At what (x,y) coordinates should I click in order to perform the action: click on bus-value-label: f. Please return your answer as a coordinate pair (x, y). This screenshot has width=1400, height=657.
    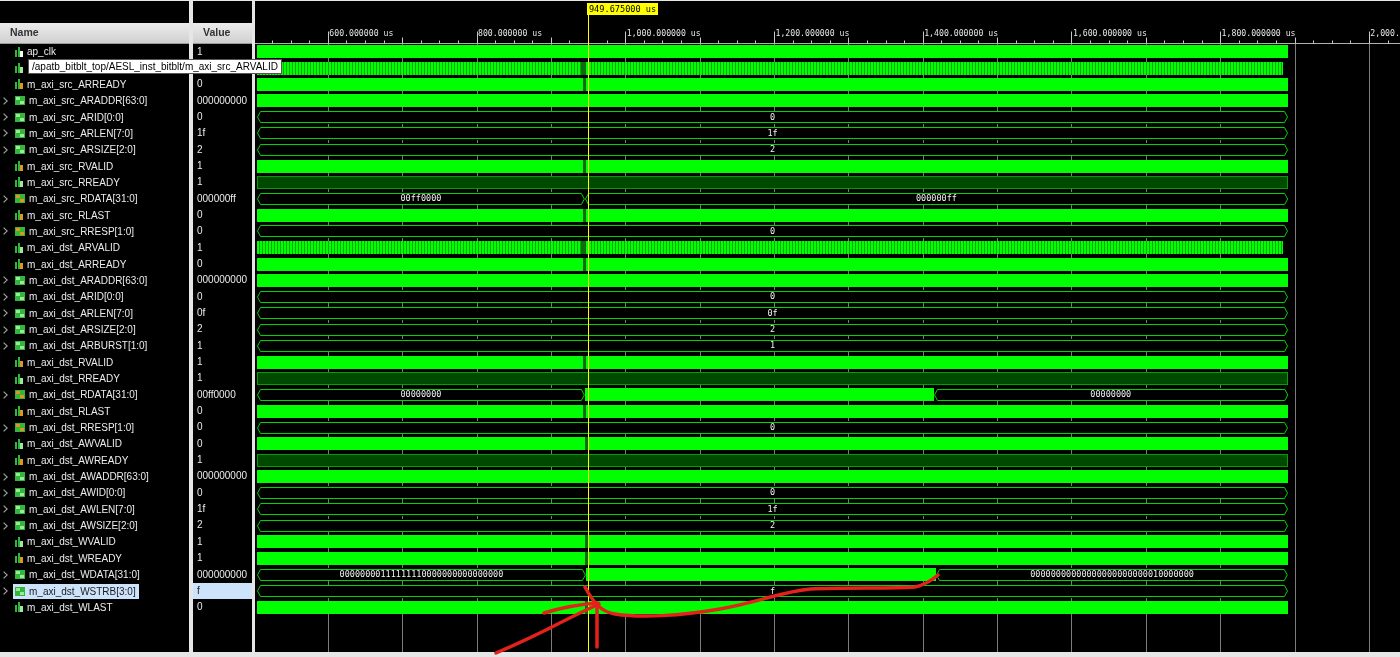
    Looking at the image, I should click on (772, 591).